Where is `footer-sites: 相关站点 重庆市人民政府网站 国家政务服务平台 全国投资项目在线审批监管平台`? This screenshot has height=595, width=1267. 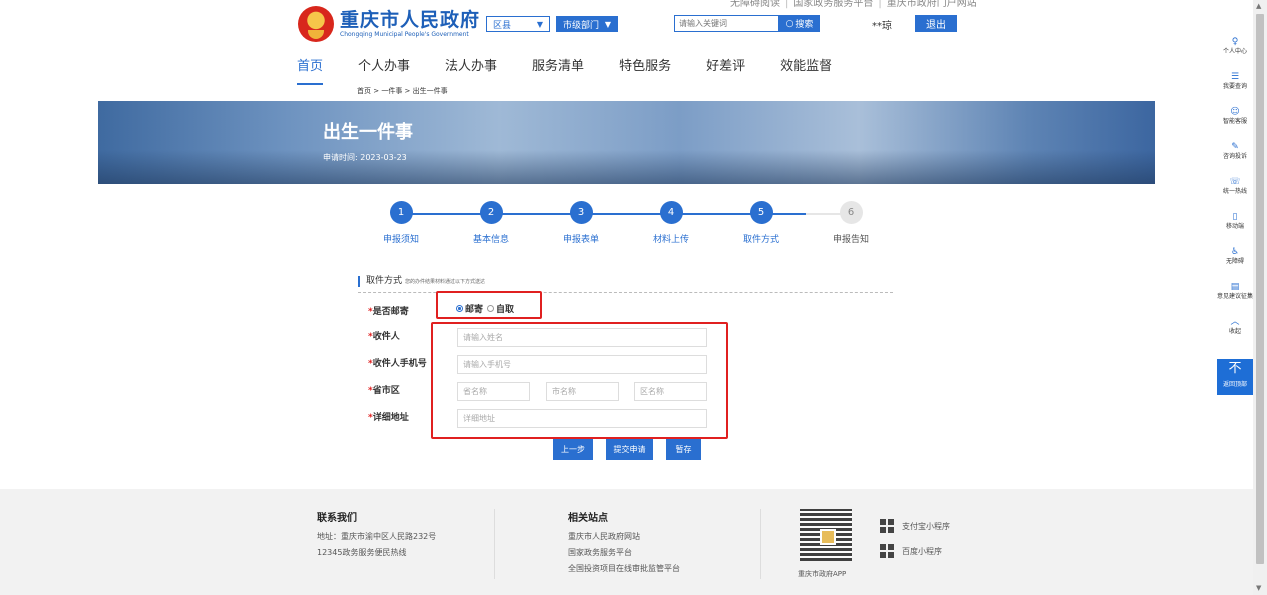
footer-sites: 相关站点 重庆市人民政府网站 国家政务服务平台 全国投资项目在线审批监管平台 is located at coordinates (624, 543).